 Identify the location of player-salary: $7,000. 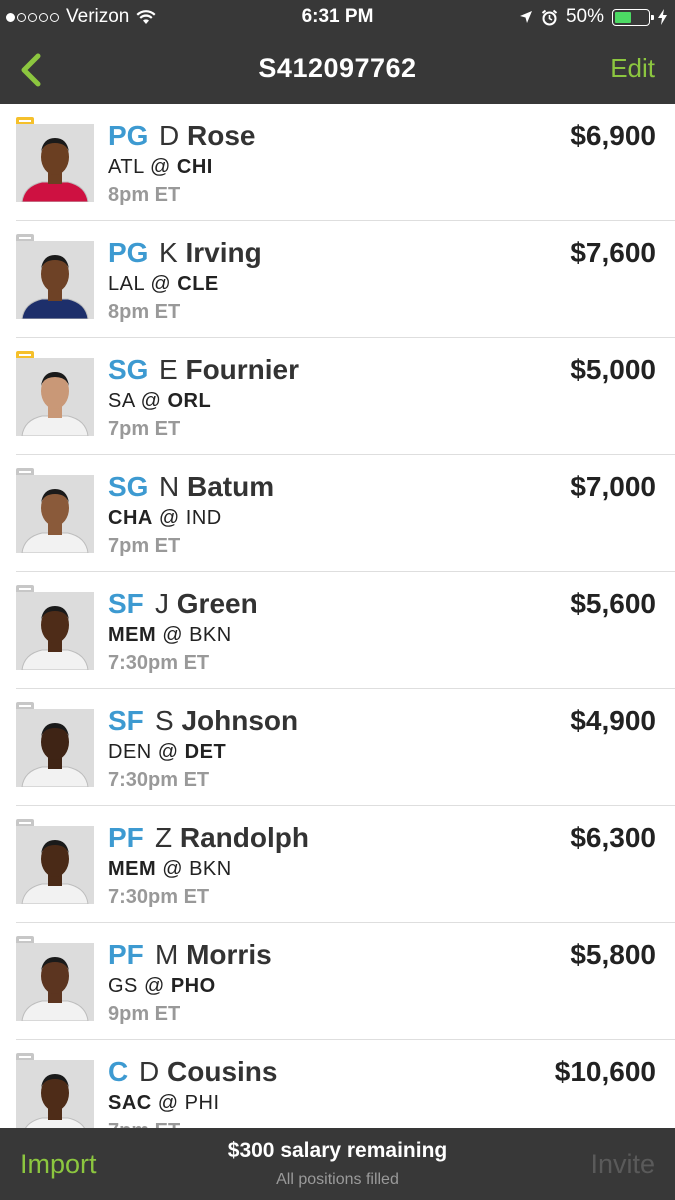
(613, 486).